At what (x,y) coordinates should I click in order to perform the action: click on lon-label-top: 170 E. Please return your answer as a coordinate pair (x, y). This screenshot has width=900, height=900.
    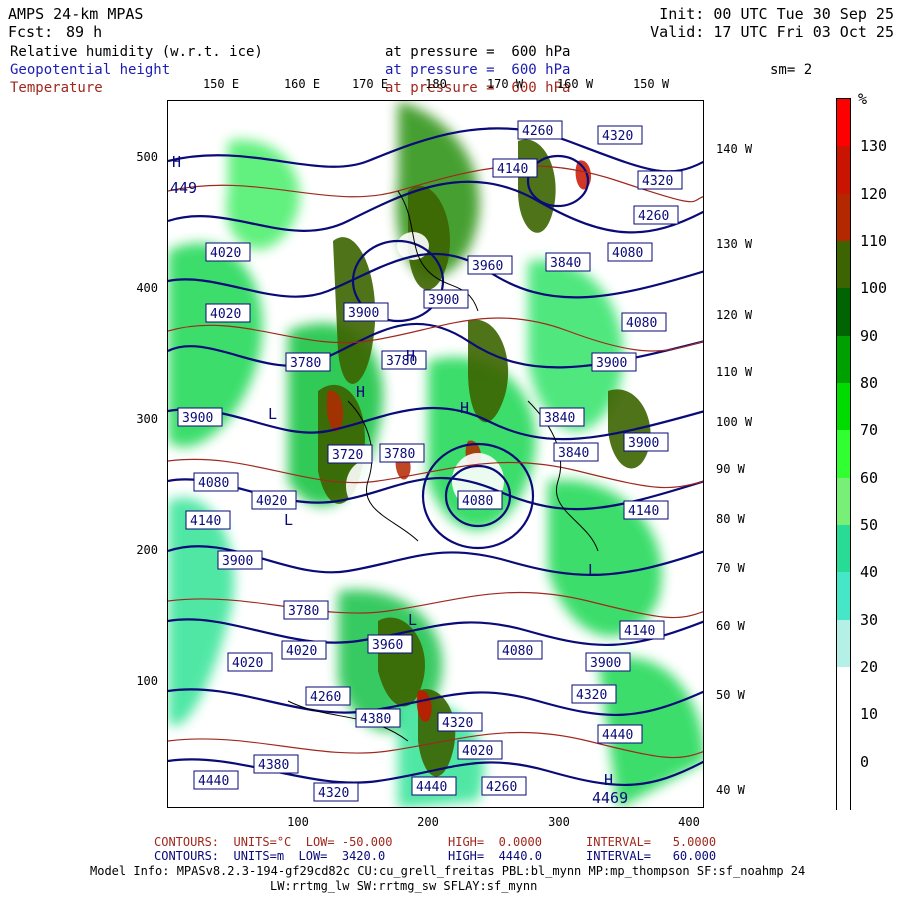
    Looking at the image, I should click on (370, 84).